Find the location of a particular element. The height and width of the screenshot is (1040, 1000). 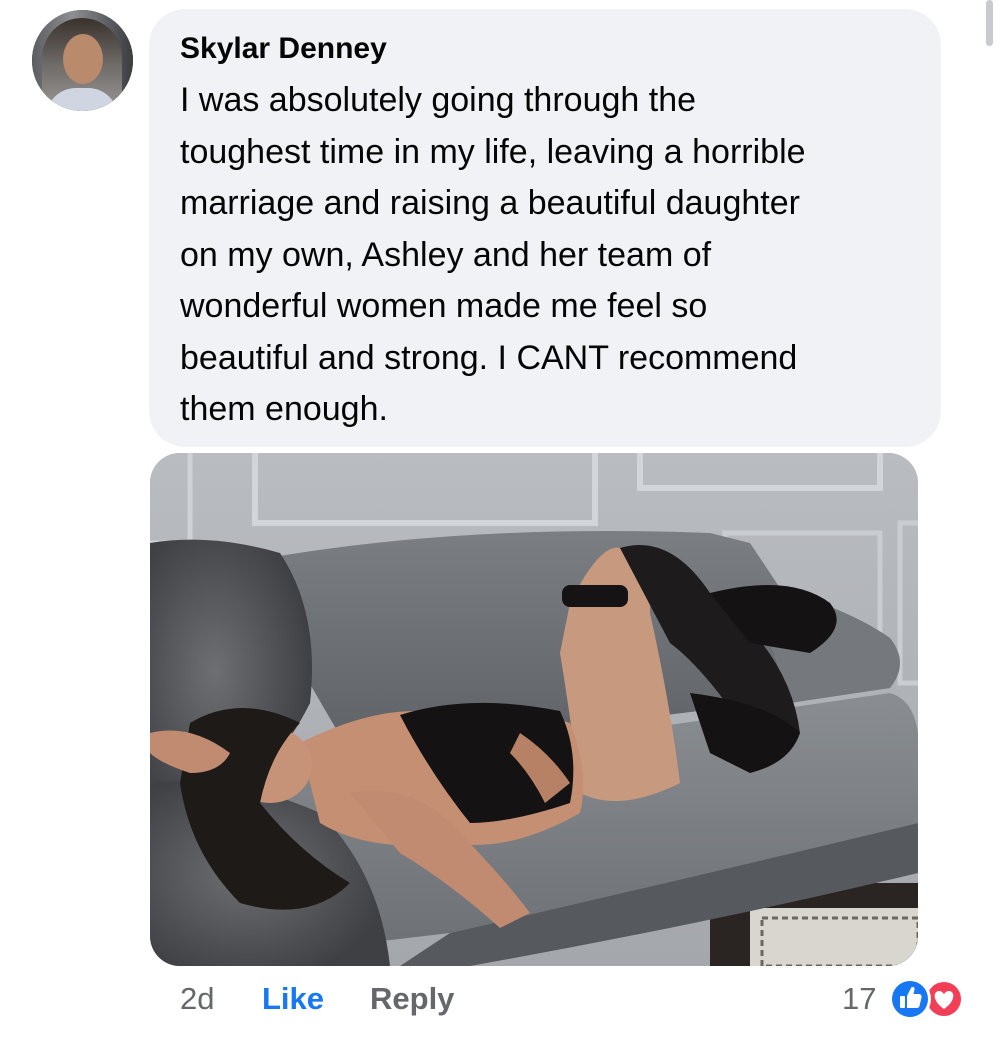

like-button: Like is located at coordinates (293, 999).